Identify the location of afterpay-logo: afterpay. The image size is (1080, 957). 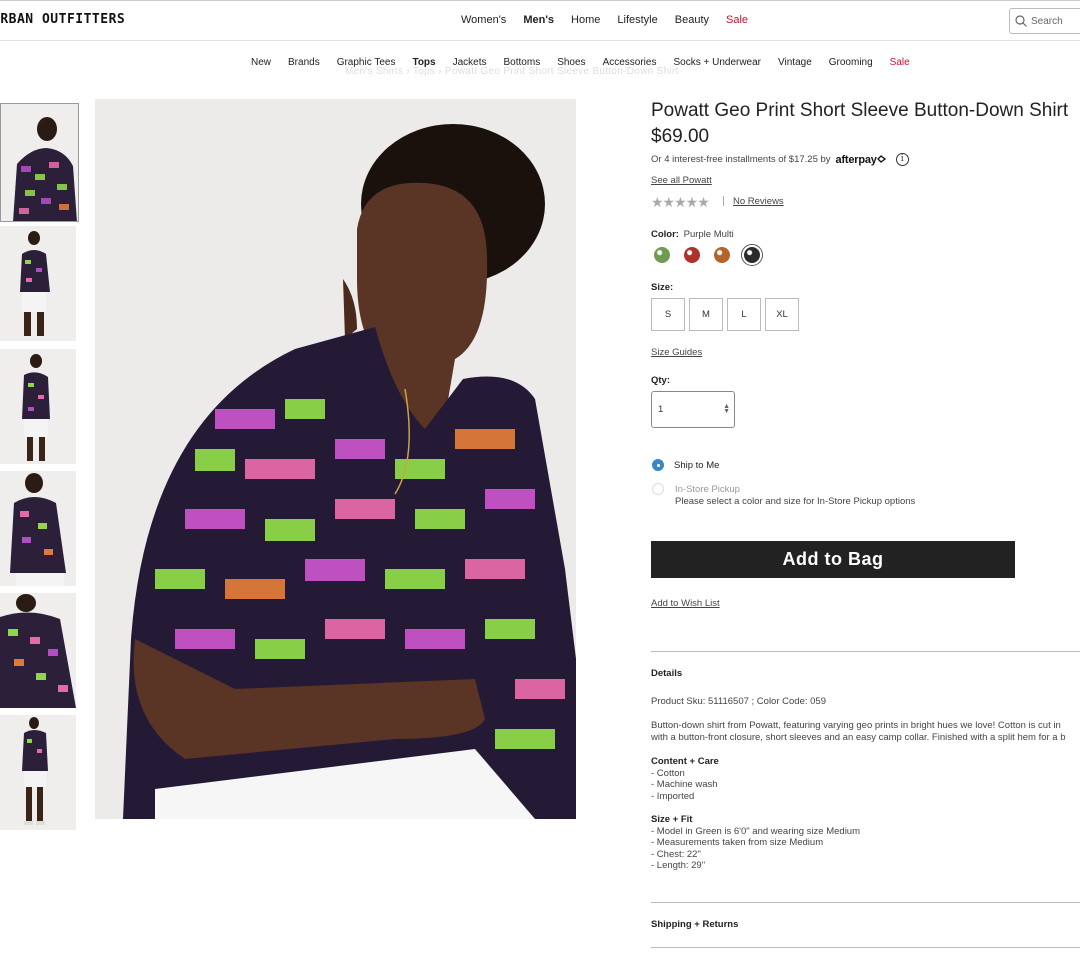
(861, 160).